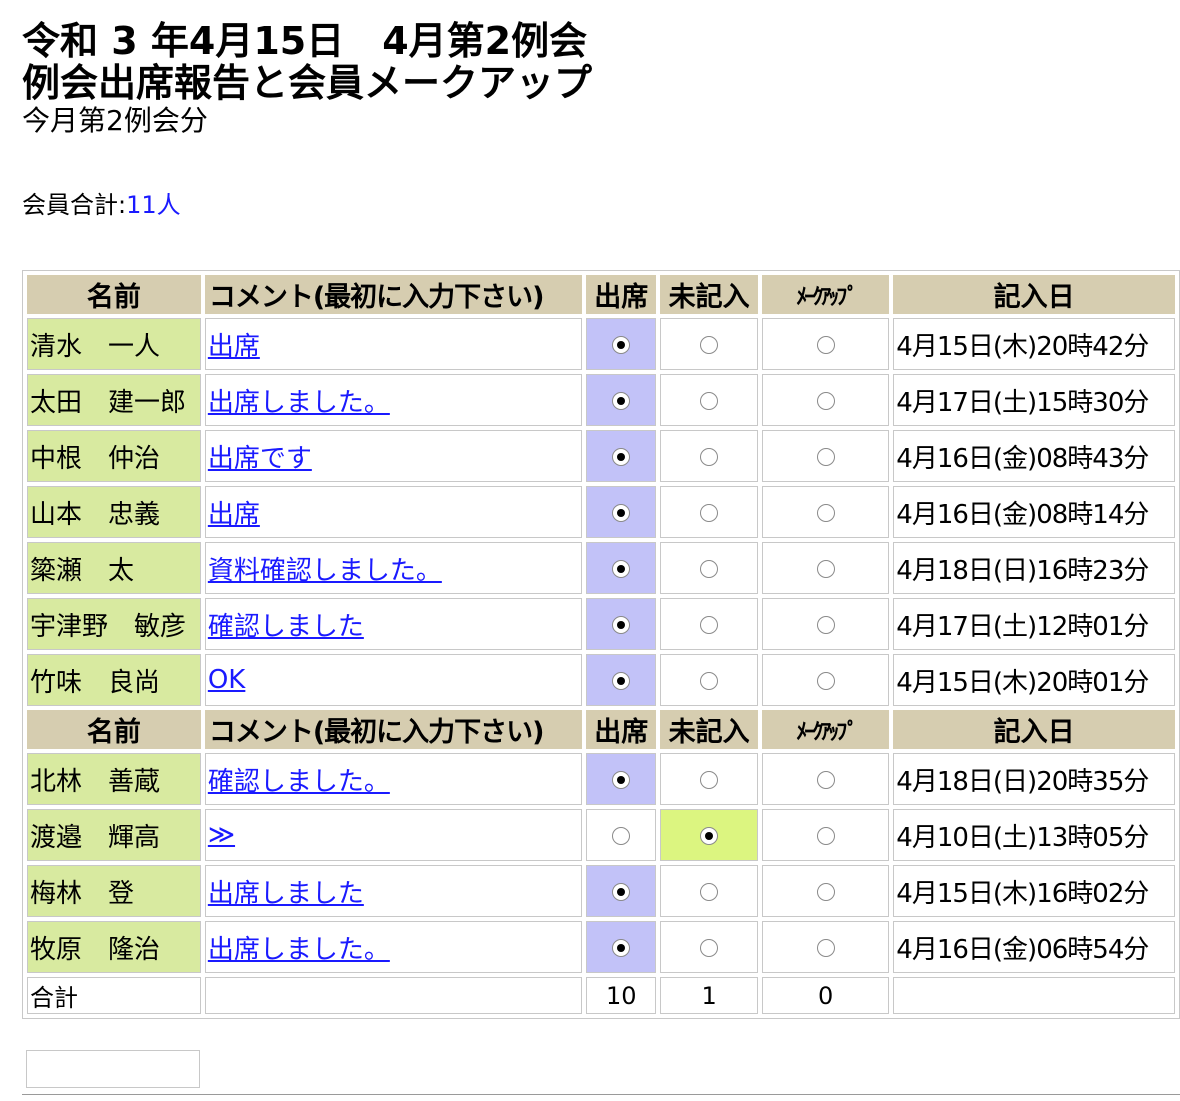 This screenshot has width=1180, height=1101. I want to click on entry-date: 4月17日(土)15時30分, so click(1034, 400).